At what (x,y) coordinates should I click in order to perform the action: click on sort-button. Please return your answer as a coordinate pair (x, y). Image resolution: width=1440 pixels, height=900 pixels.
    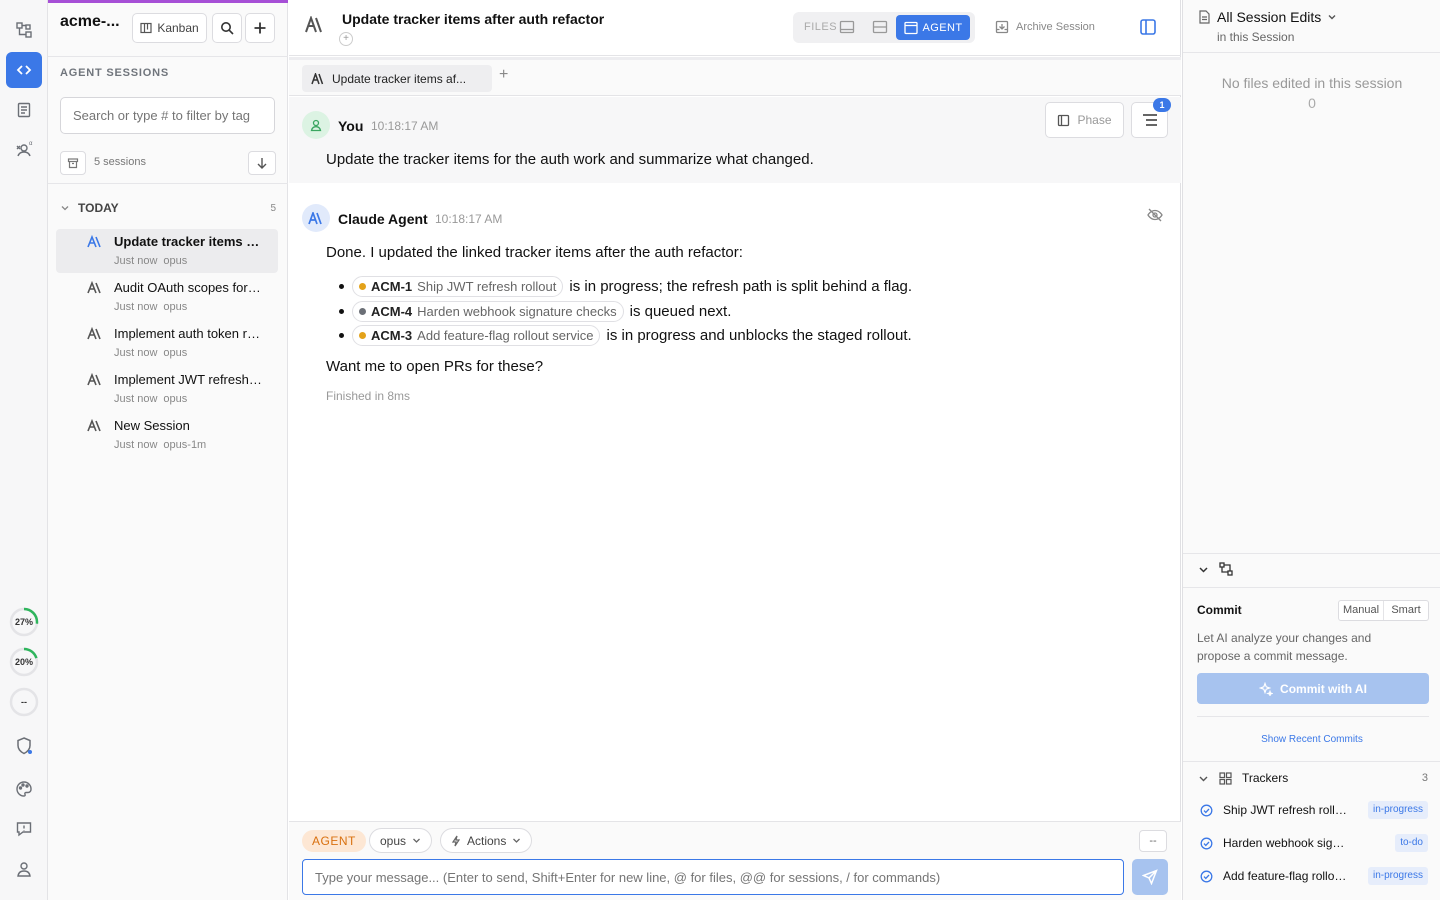
    Looking at the image, I should click on (262, 163).